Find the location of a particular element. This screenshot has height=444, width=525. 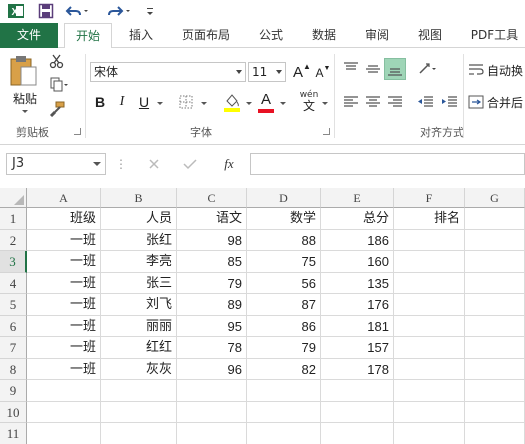

tab-insert: 插入 is located at coordinates (141, 35).